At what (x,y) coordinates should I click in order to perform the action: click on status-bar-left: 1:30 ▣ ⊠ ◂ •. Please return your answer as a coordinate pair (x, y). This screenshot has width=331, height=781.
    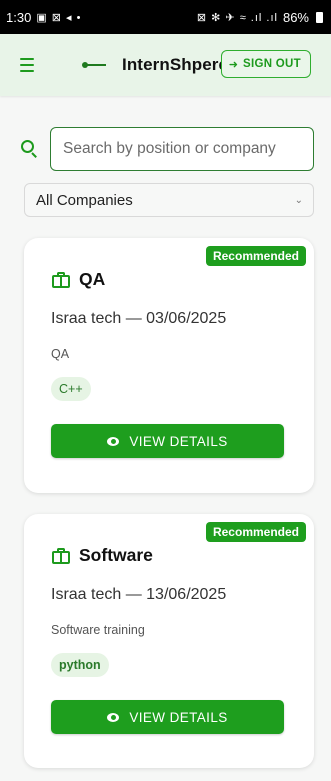
    Looking at the image, I should click on (43, 17).